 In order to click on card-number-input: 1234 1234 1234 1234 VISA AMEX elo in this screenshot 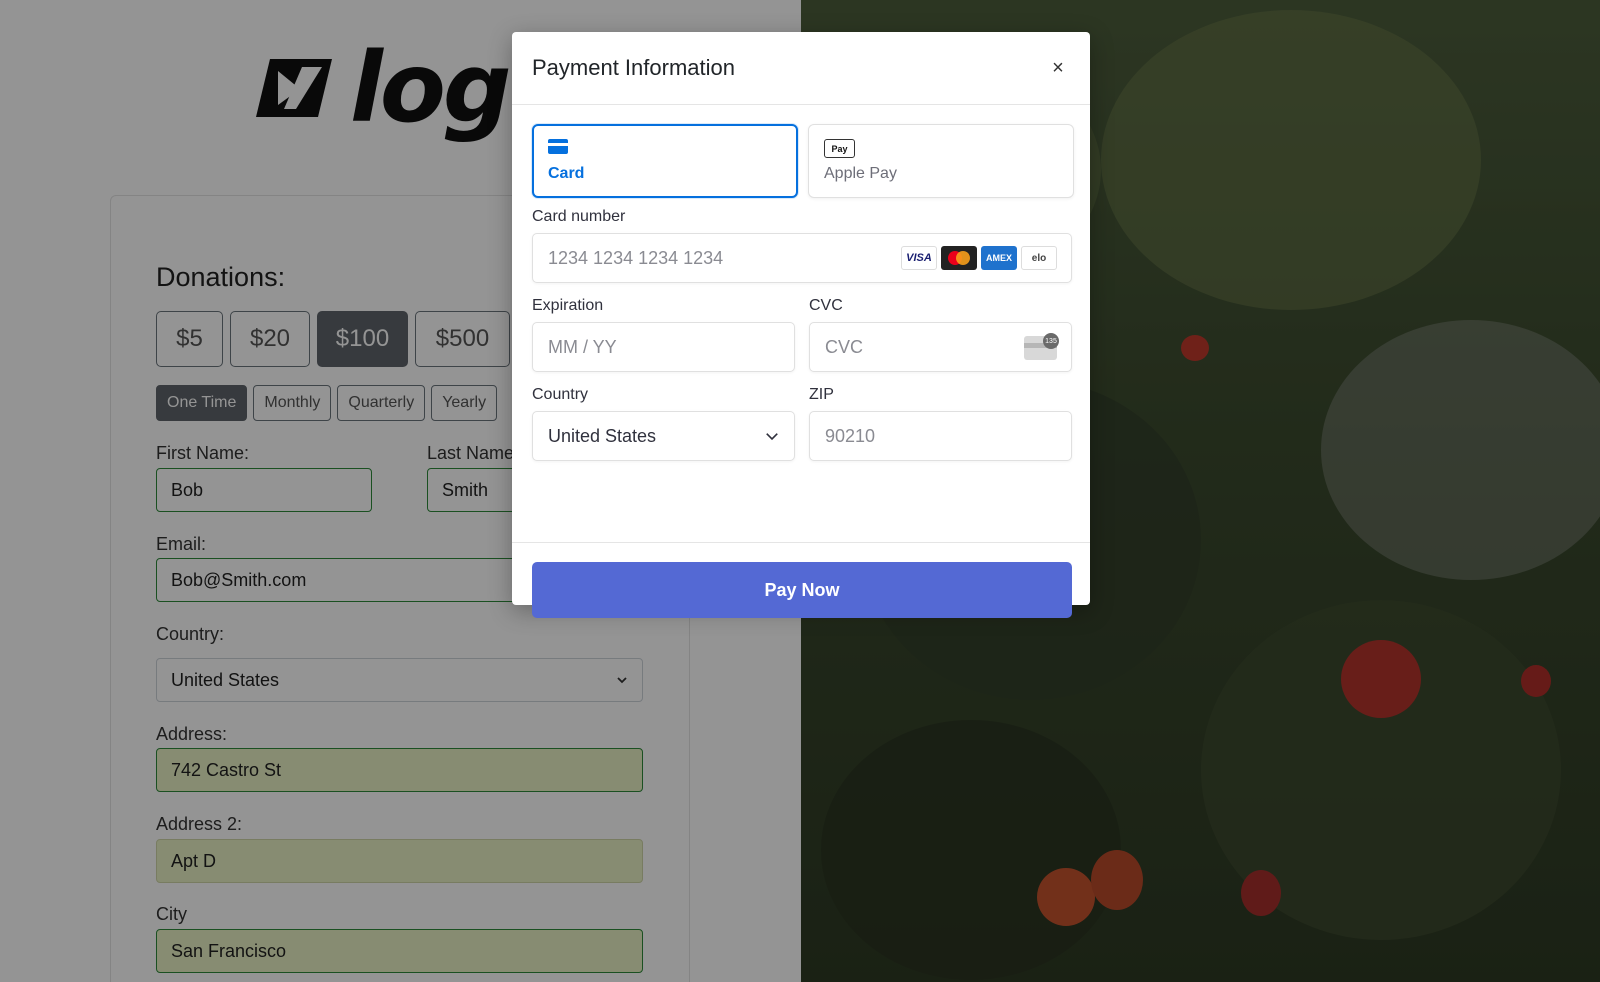, I will do `click(802, 258)`.